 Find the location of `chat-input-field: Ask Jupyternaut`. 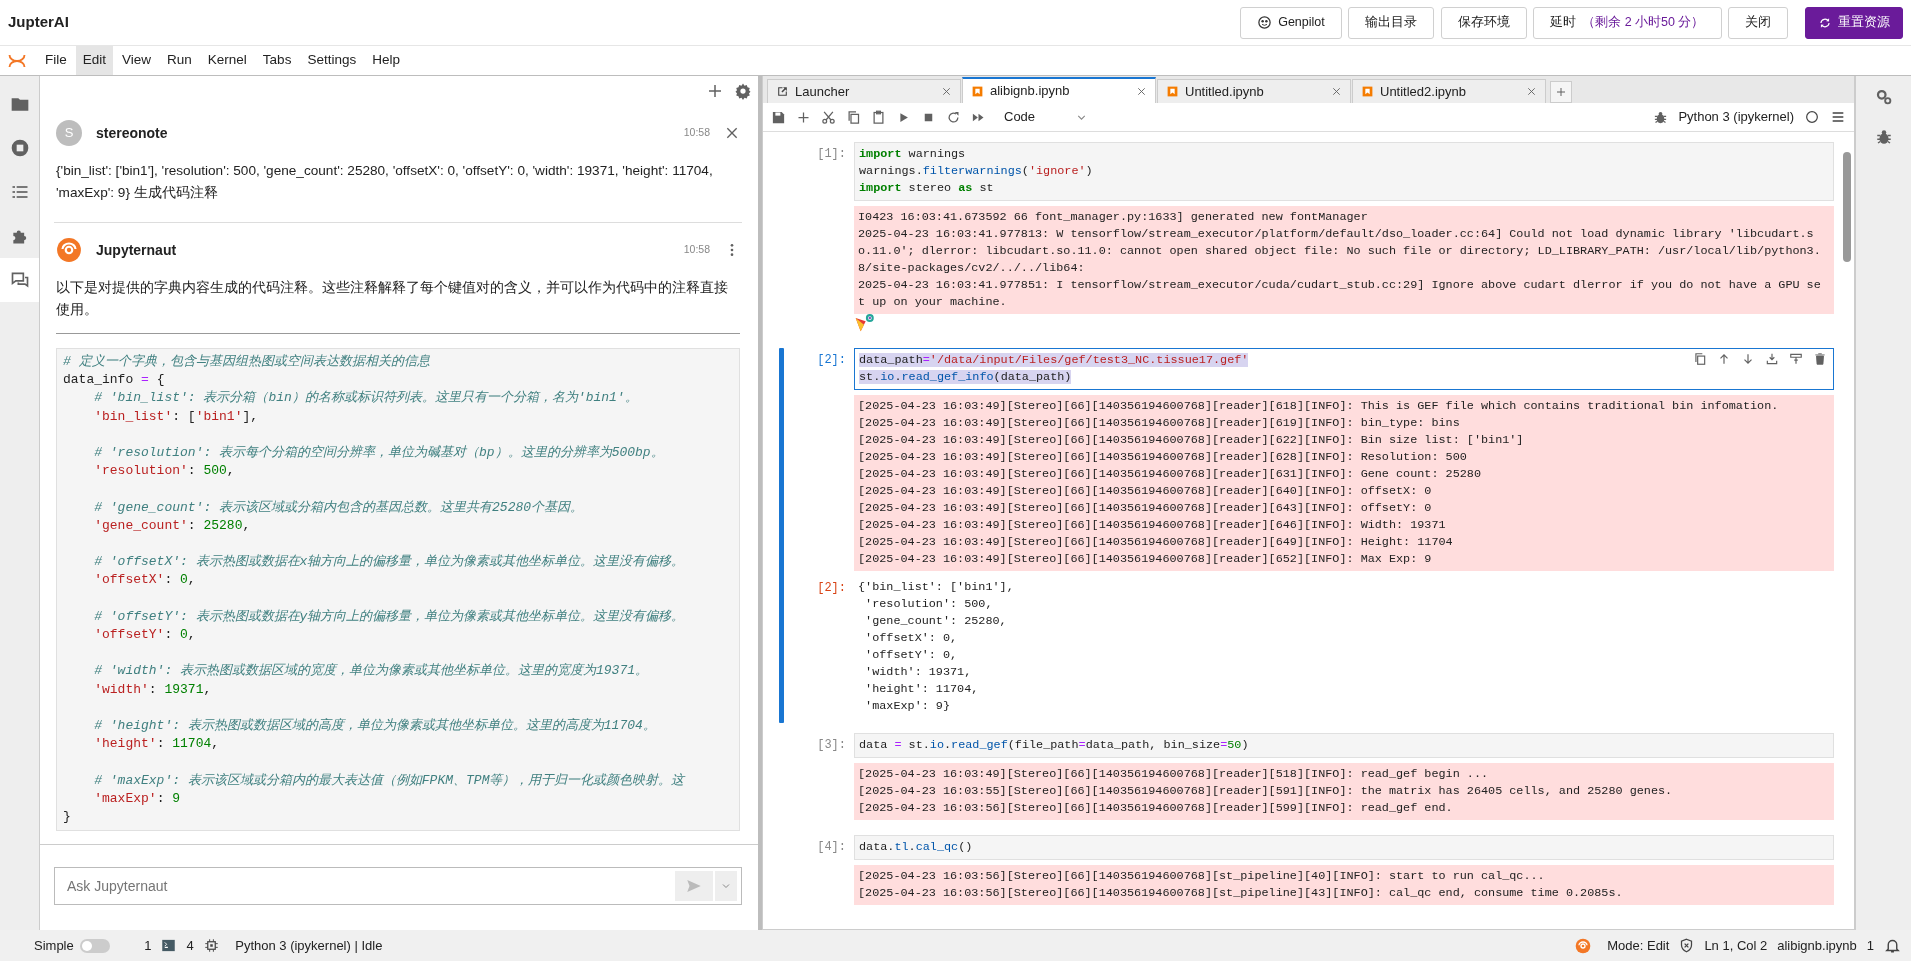

chat-input-field: Ask Jupyternaut is located at coordinates (398, 886).